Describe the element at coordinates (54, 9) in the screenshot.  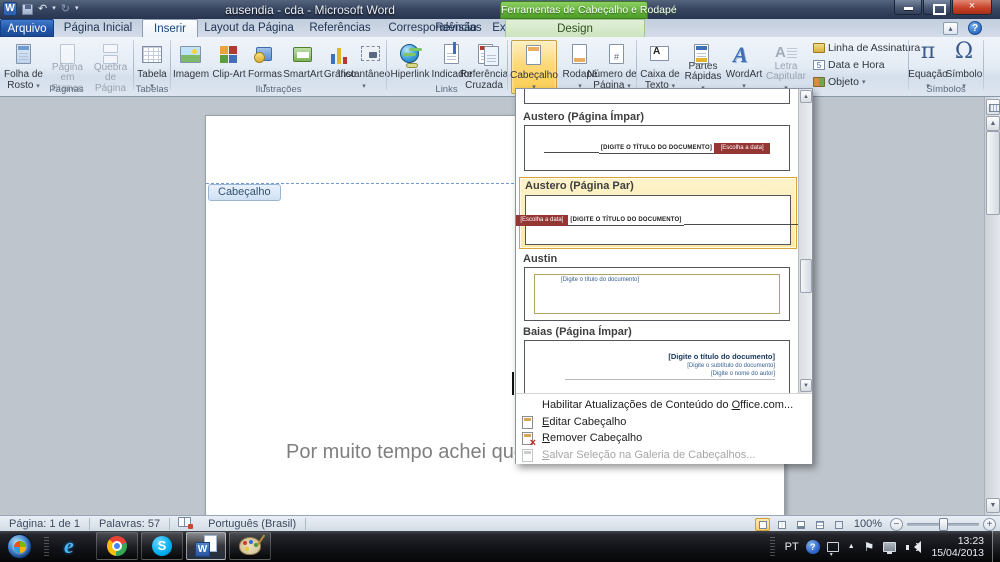
I see `undo-dropdown-icon: ▾` at that location.